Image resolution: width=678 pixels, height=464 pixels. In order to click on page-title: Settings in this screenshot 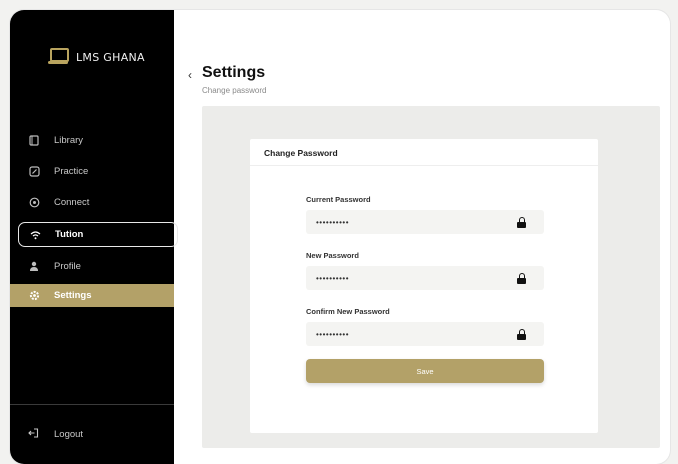, I will do `click(234, 72)`.